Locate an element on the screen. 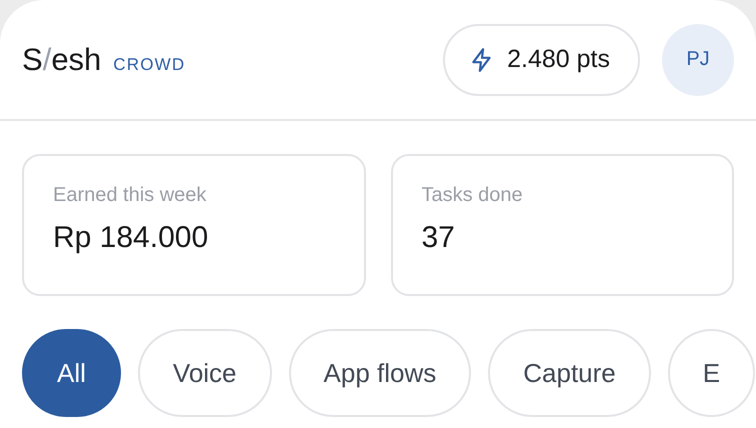  stat-value: 37 is located at coordinates (439, 238).